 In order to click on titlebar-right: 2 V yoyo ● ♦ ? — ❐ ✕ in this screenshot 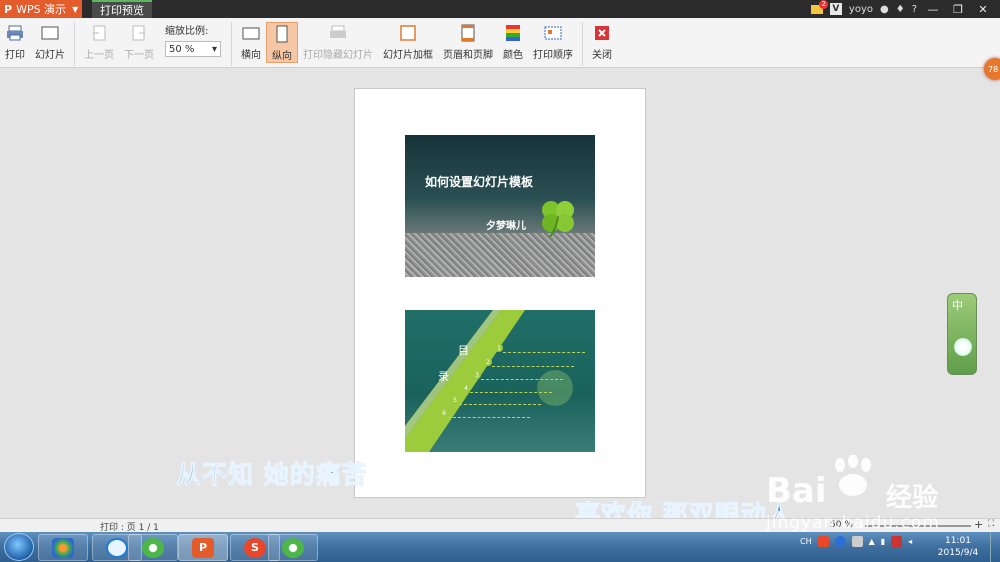, I will do `click(905, 9)`.